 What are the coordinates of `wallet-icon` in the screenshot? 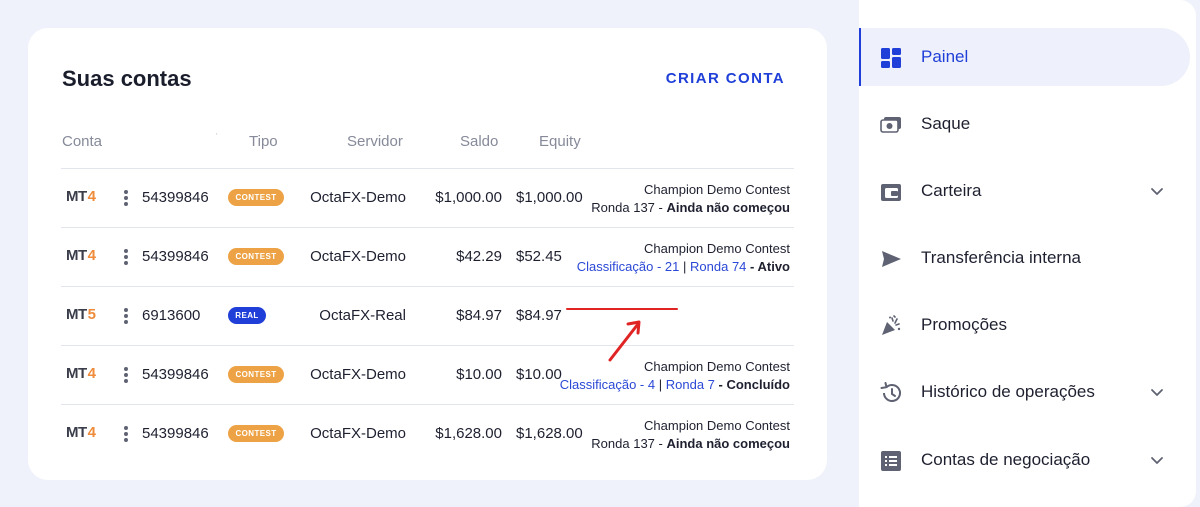 It's located at (891, 192).